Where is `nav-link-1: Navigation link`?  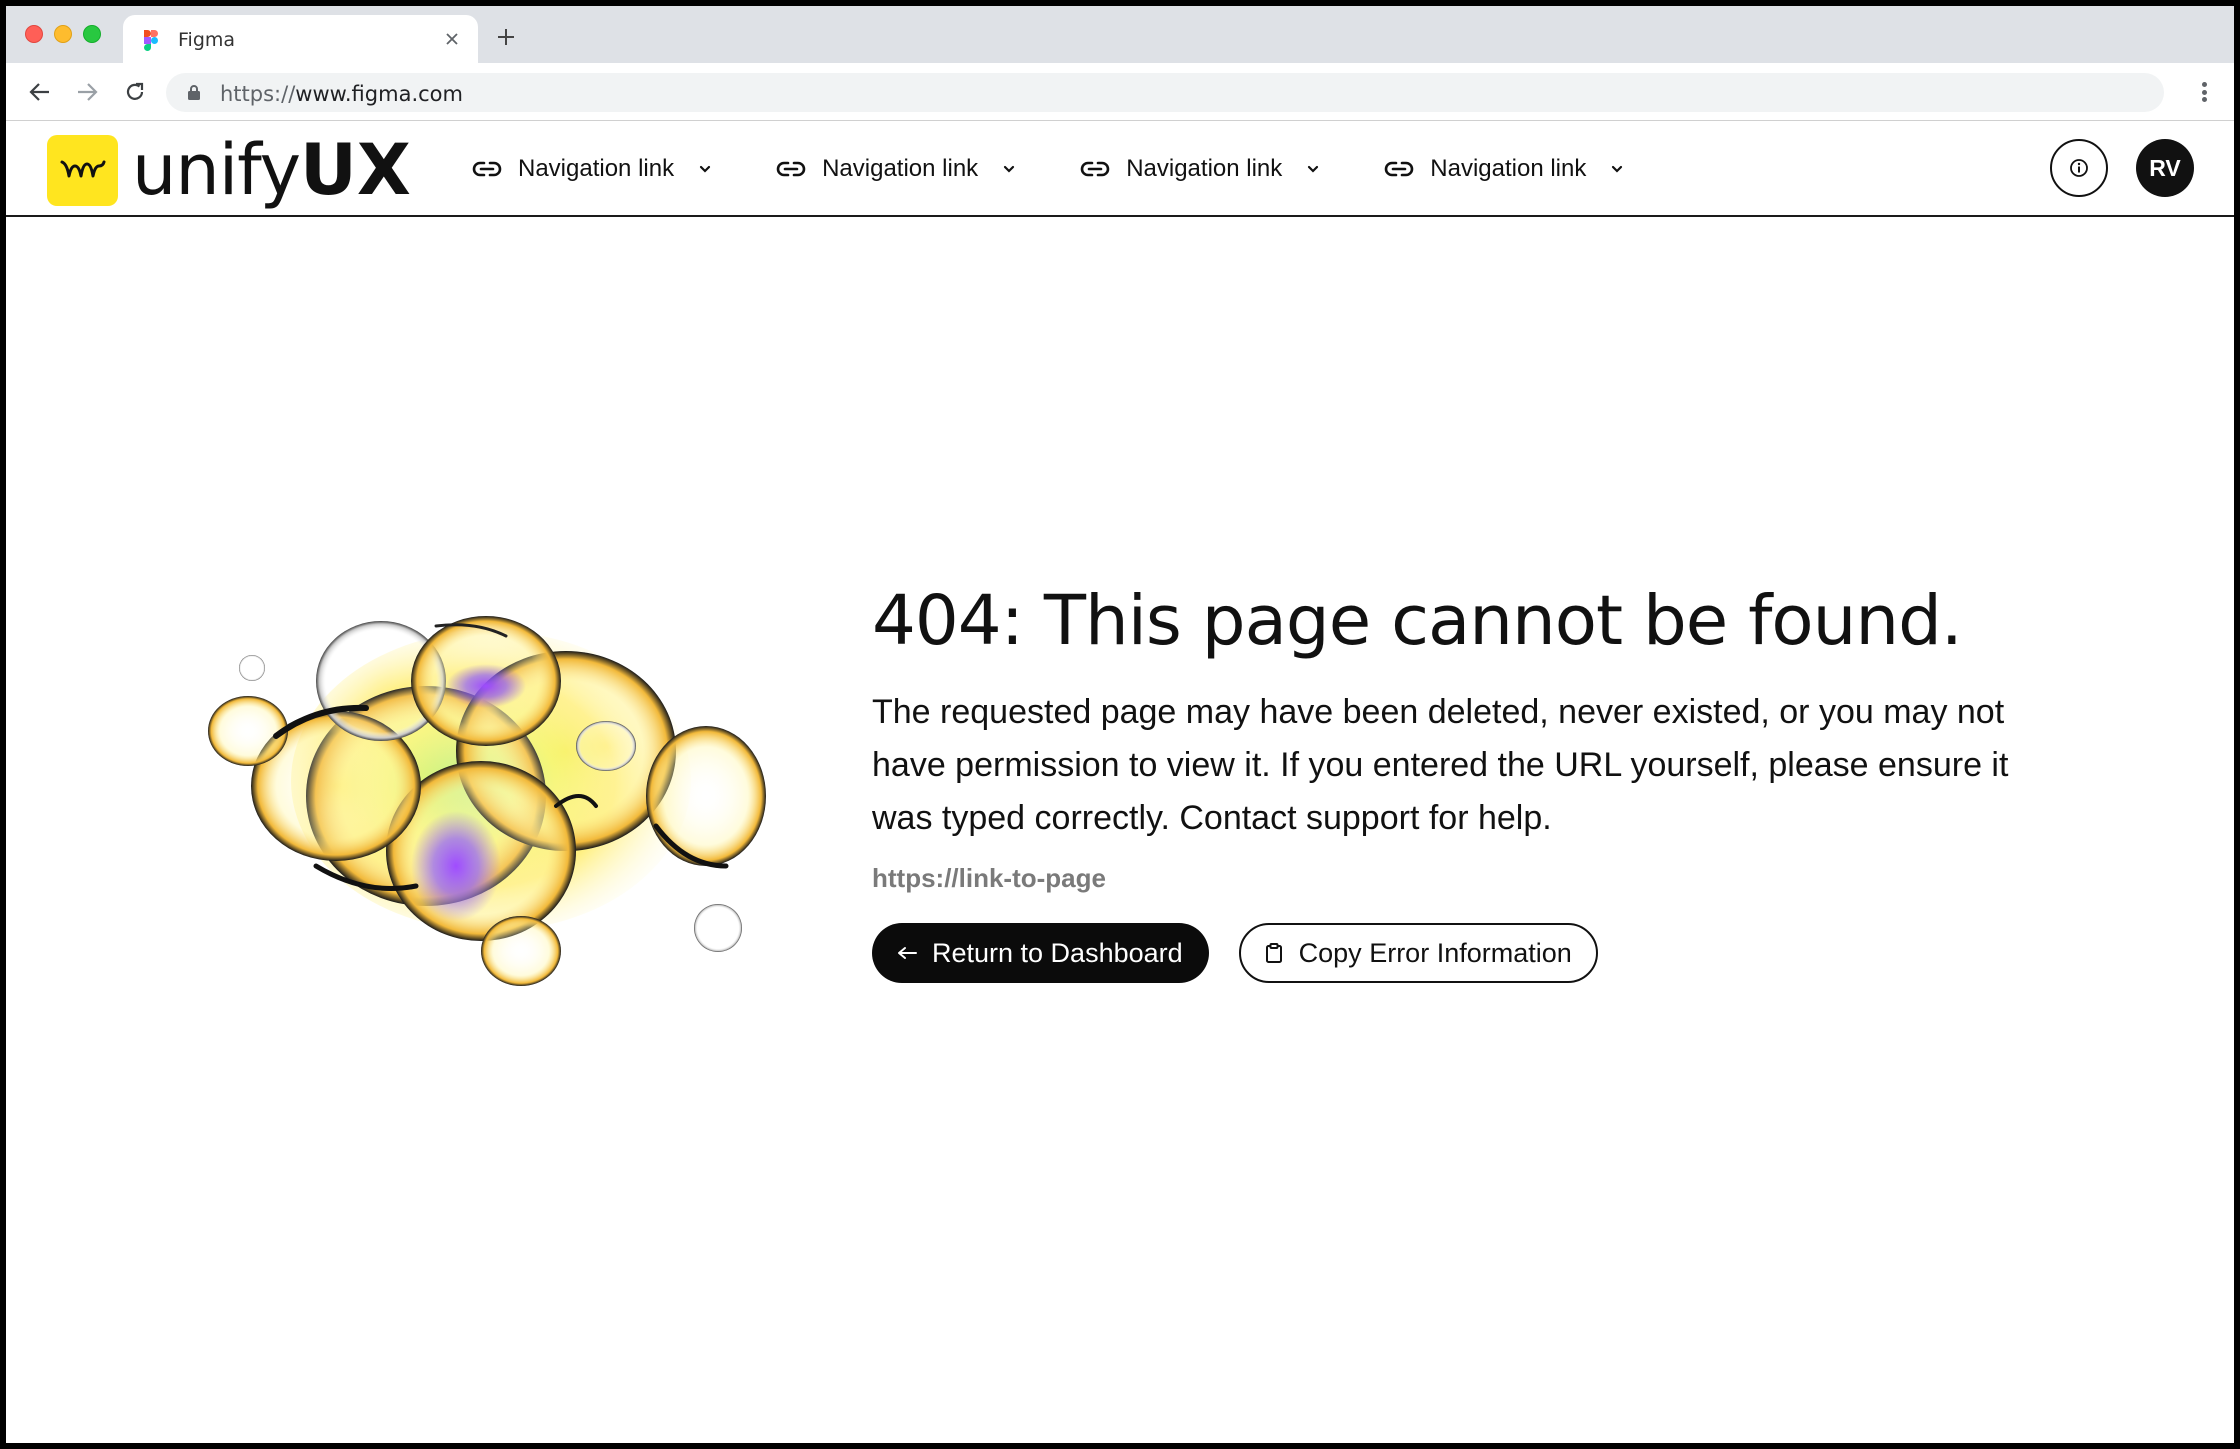
nav-link-1: Navigation link is located at coordinates (592, 169).